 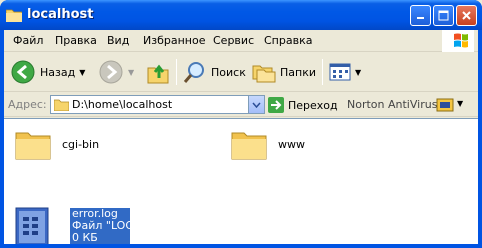 I want to click on minimize-icon, so click(x=420, y=18).